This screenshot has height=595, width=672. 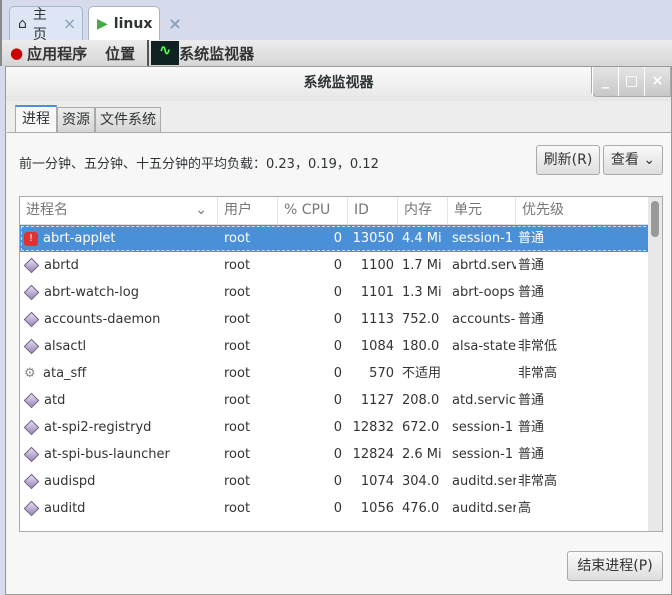 I want to click on table-row: atd root 0 1127 208.0 atd.servic 普通, so click(x=341, y=400).